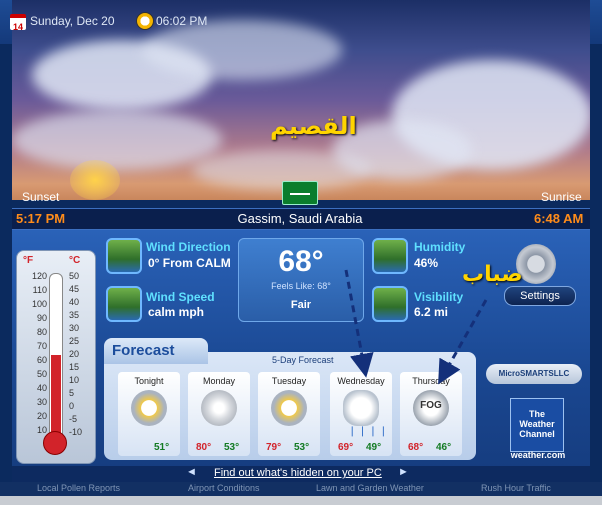 The height and width of the screenshot is (505, 602). What do you see at coordinates (536, 414) in the screenshot?
I see `twc-line-1: The` at bounding box center [536, 414].